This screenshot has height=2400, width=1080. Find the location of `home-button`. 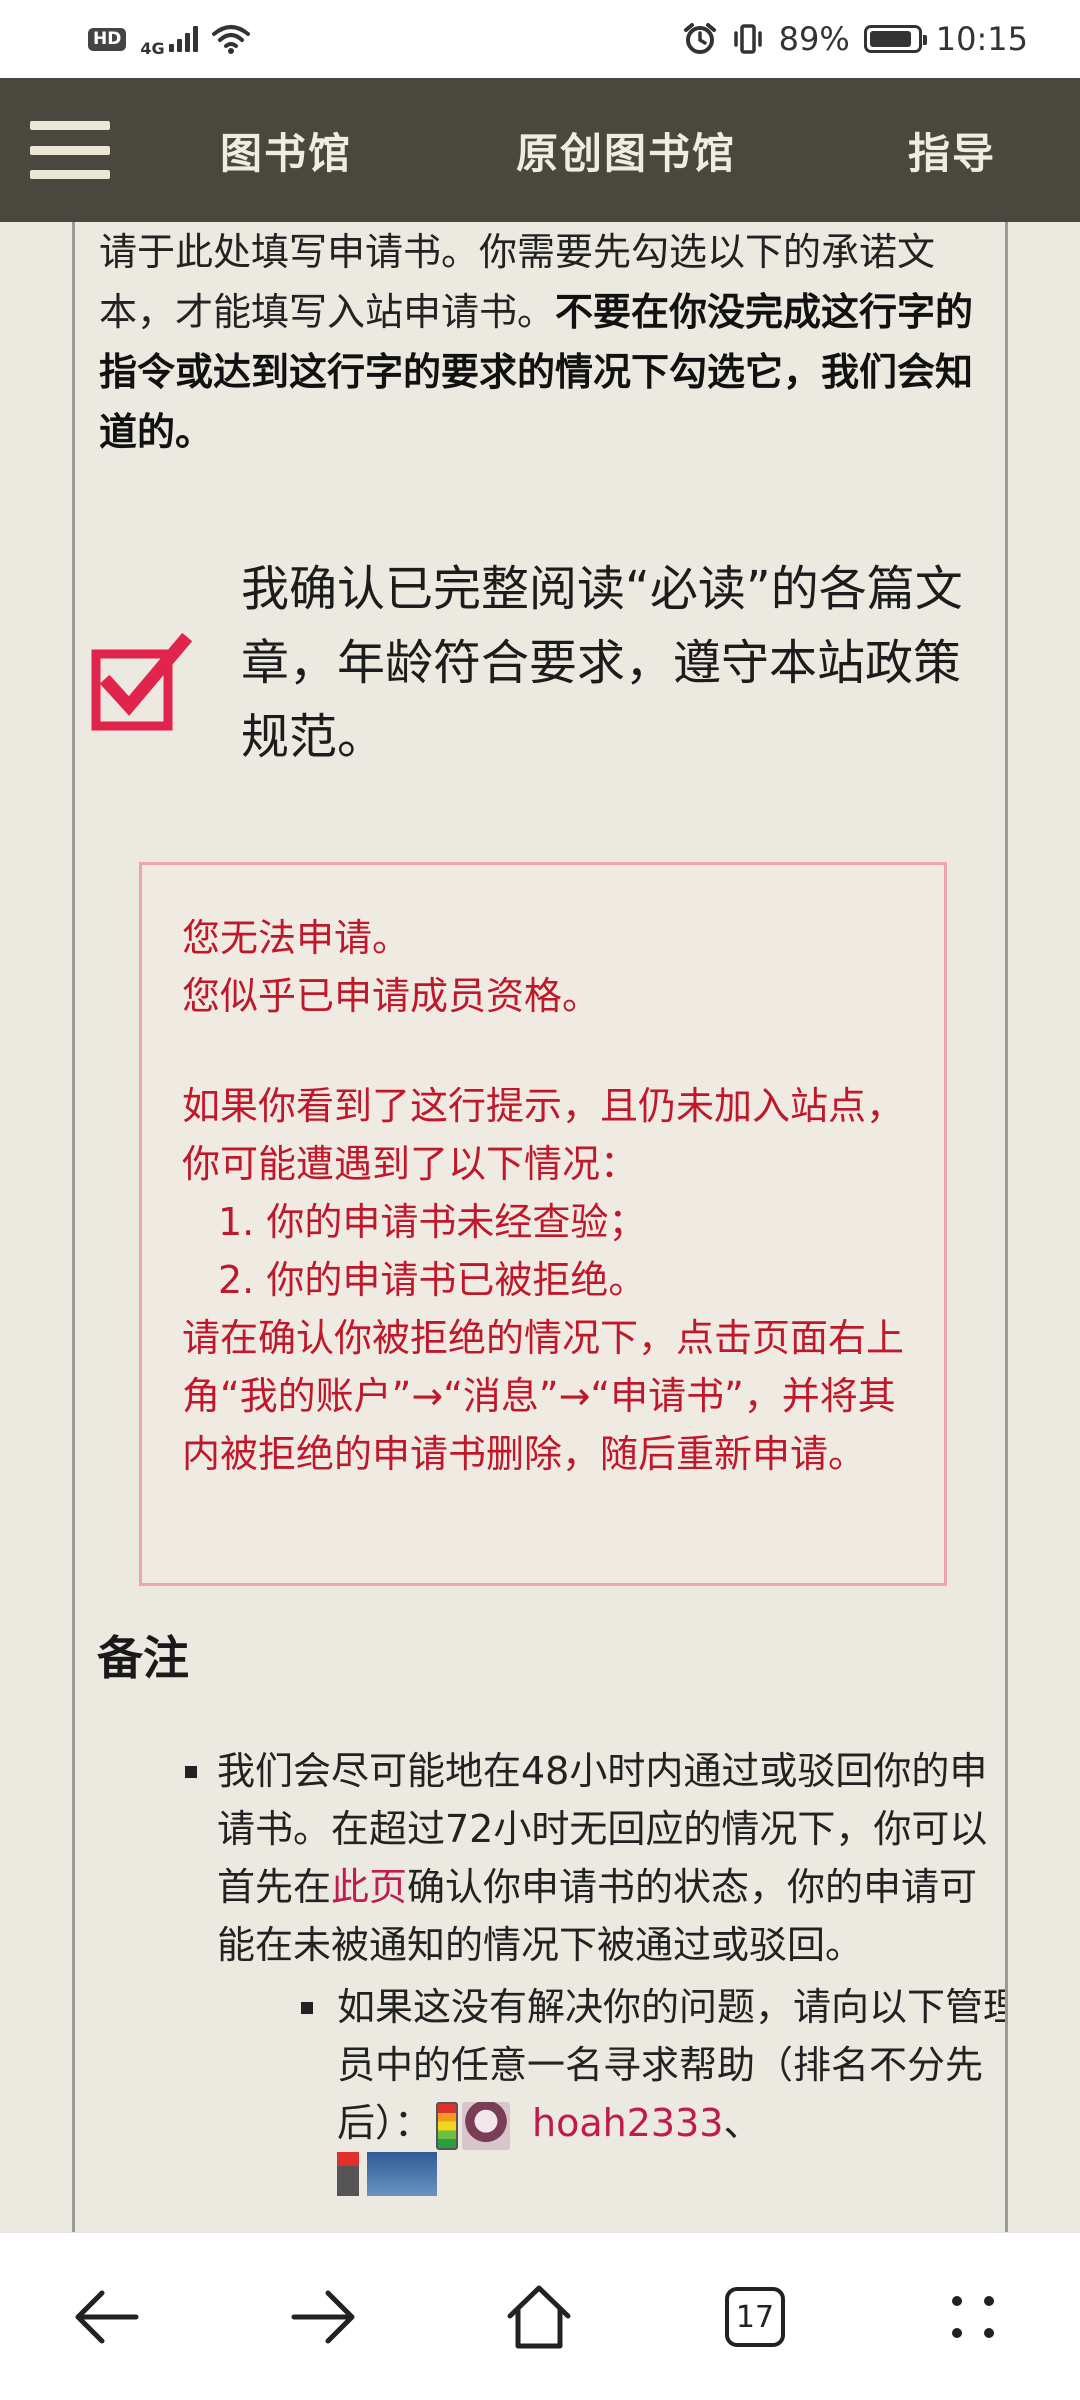

home-button is located at coordinates (539, 2316).